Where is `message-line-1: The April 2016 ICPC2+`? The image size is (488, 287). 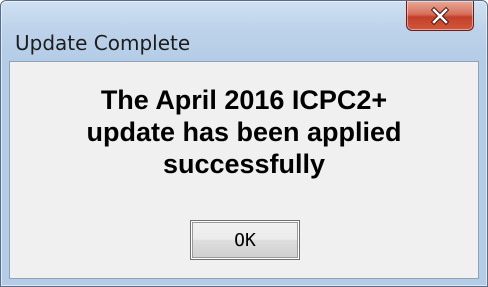 message-line-1: The April 2016 ICPC2+ is located at coordinates (244, 100).